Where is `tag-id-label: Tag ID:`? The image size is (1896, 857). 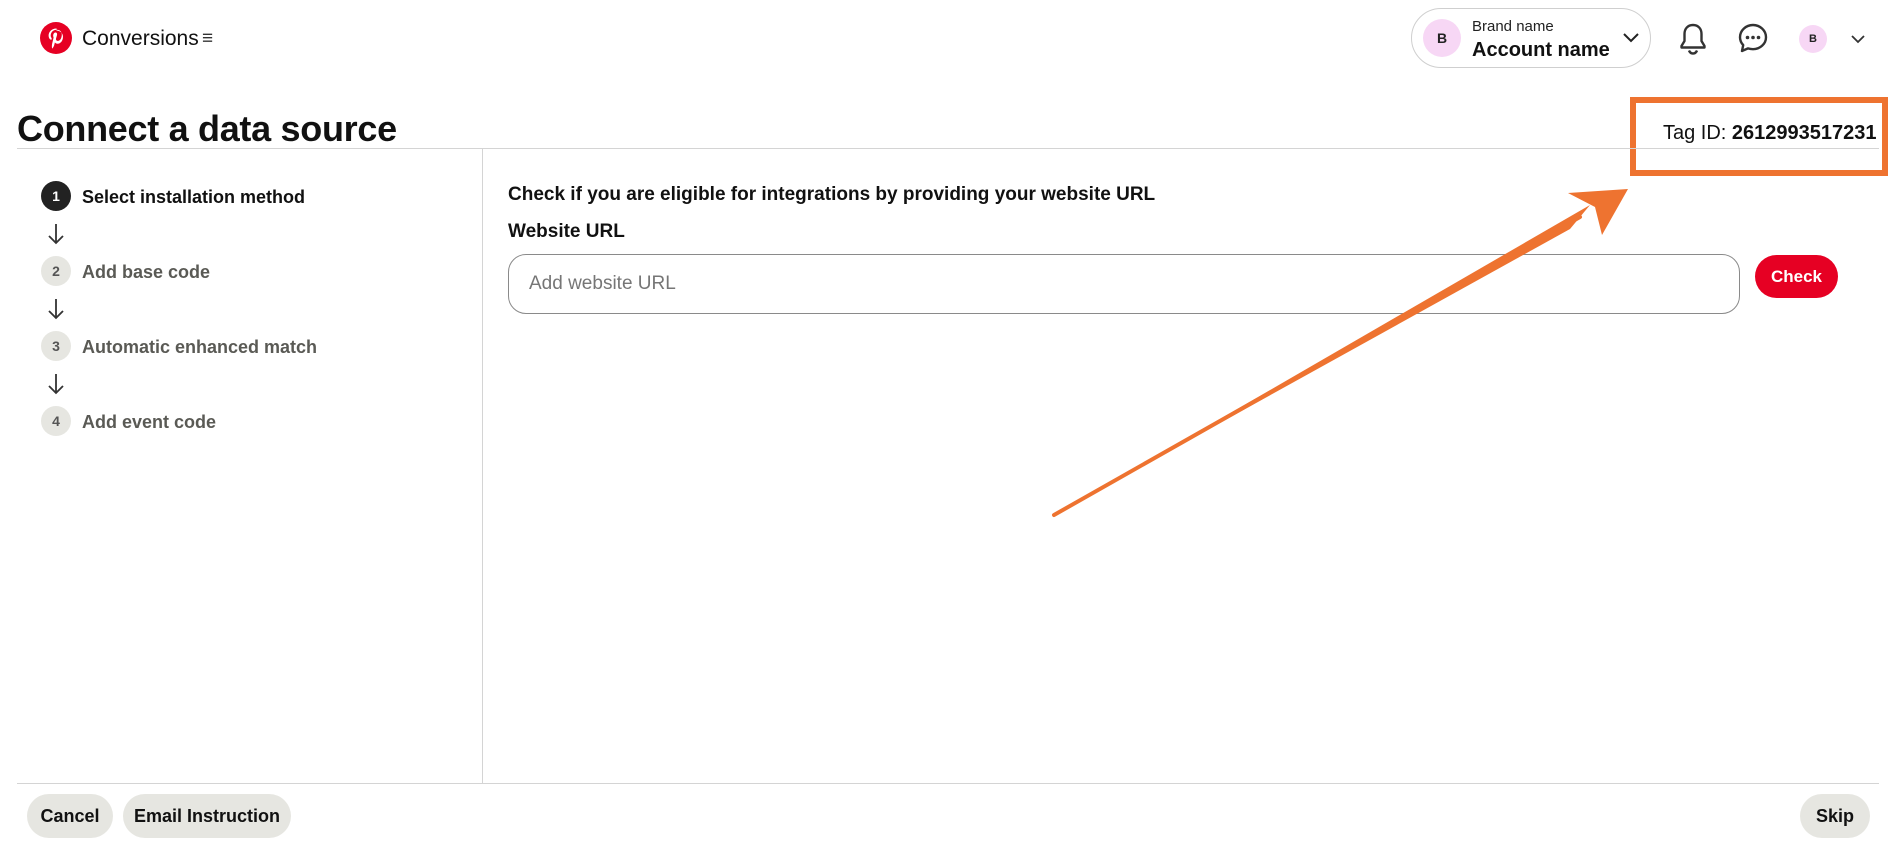 tag-id-label: Tag ID: is located at coordinates (1695, 133).